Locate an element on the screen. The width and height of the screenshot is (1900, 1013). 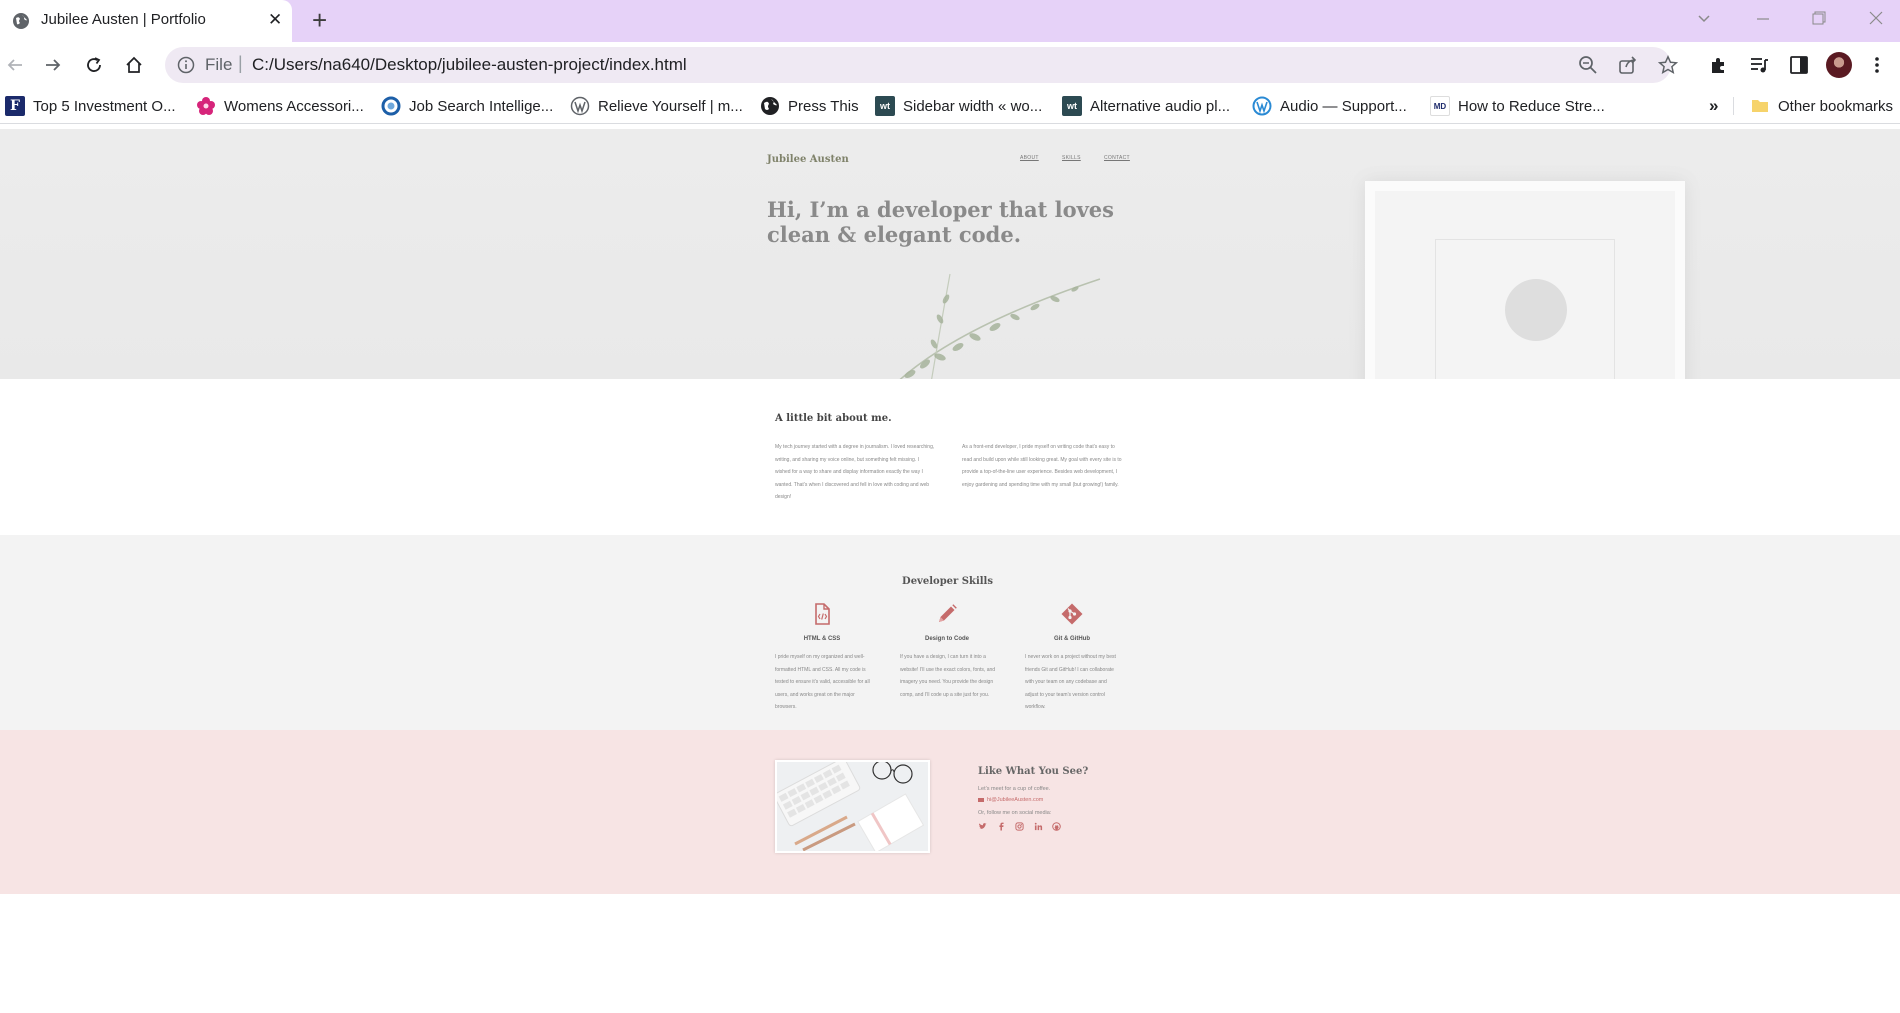
back-arrow-icon is located at coordinates (14, 65).